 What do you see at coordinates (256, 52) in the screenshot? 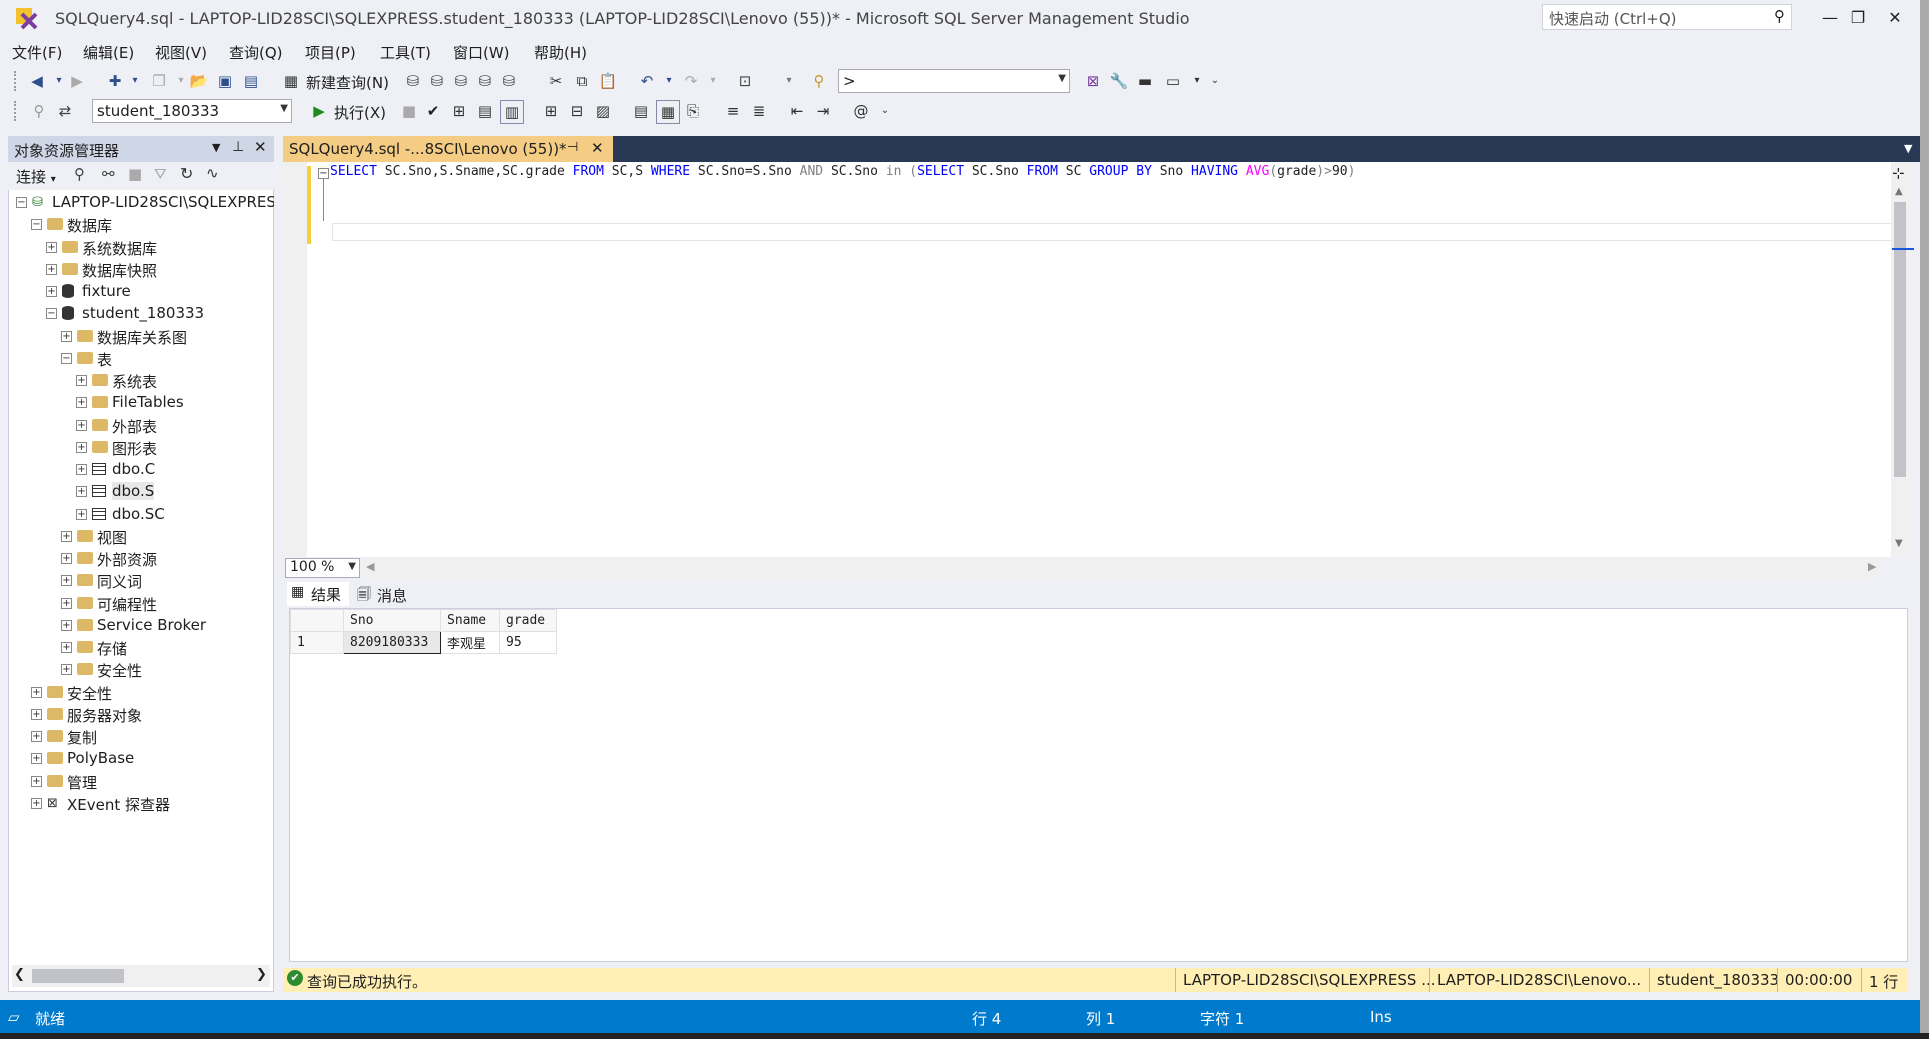
I see `menu-query: 查询(Q)` at bounding box center [256, 52].